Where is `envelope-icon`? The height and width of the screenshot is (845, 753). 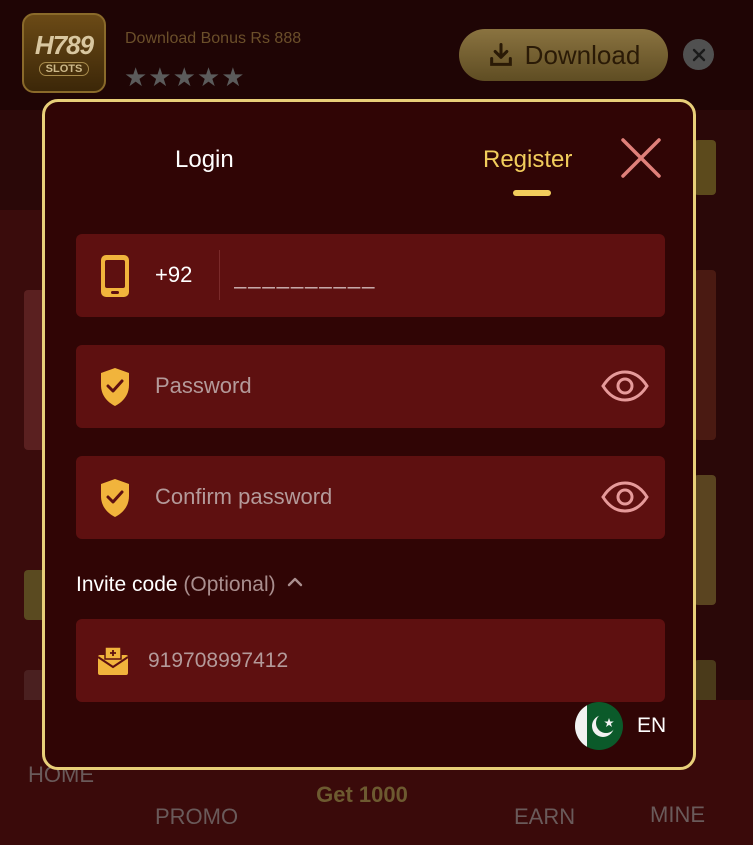
envelope-icon is located at coordinates (113, 660).